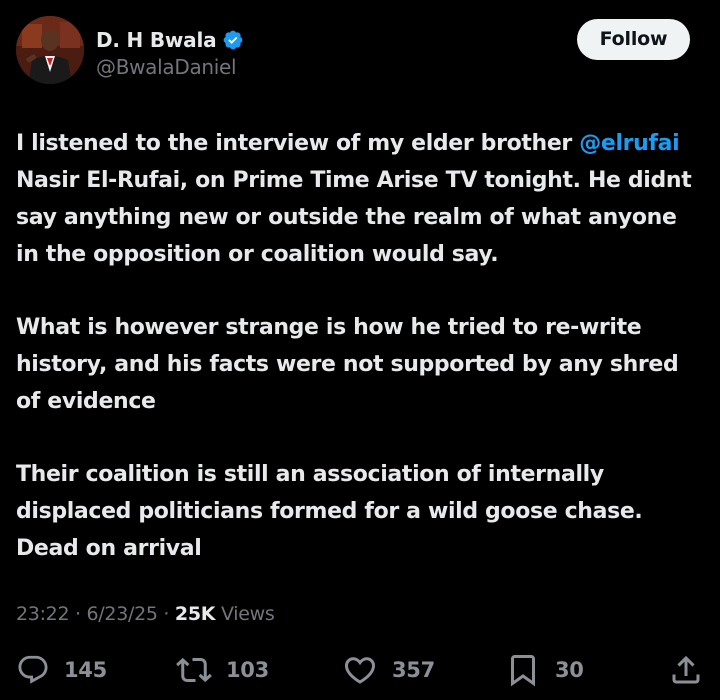 The height and width of the screenshot is (700, 720). What do you see at coordinates (156, 40) in the screenshot?
I see `author-display-name: D. H Bwala` at bounding box center [156, 40].